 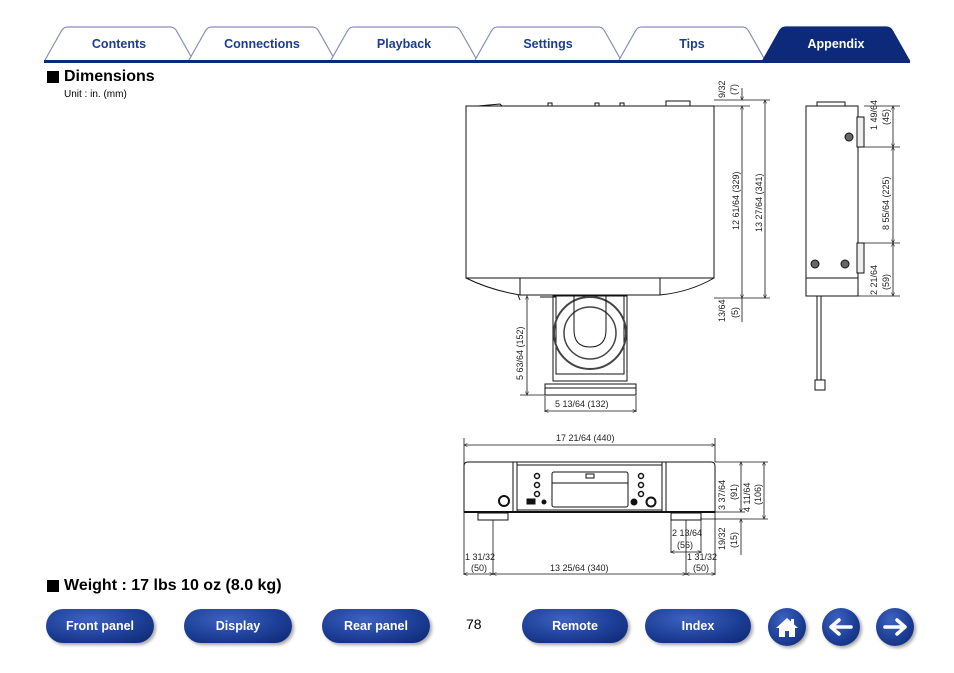 I want to click on dim-side-top-1: 1 49/64, so click(x=874, y=115).